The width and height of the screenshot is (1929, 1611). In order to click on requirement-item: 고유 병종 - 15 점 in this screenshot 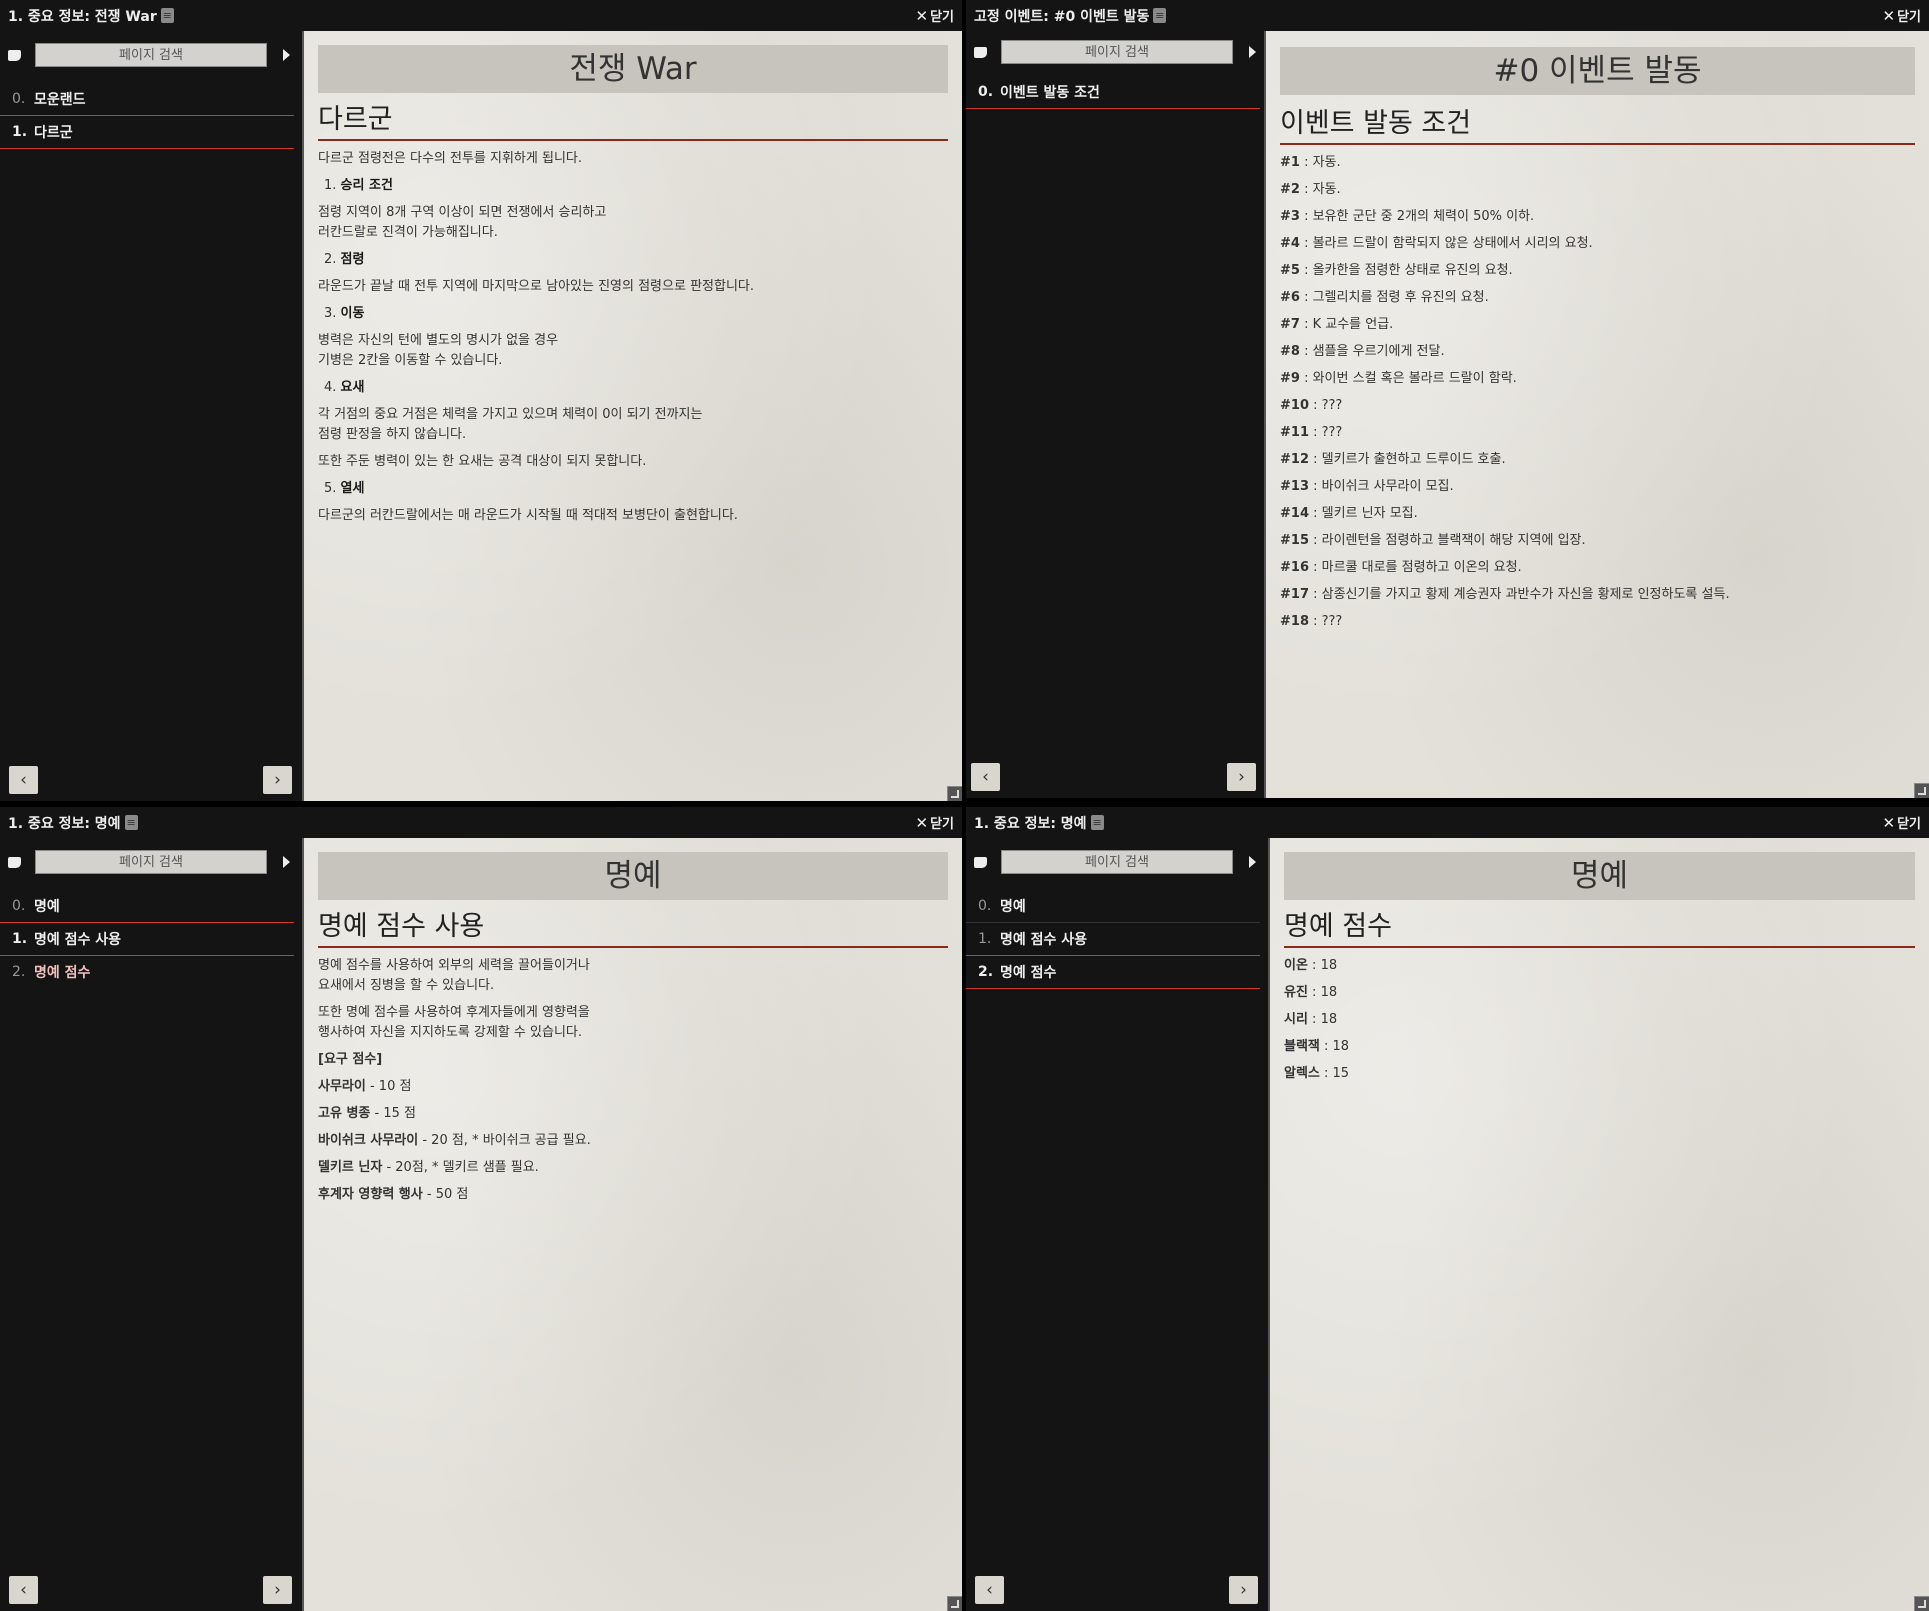, I will do `click(367, 1113)`.